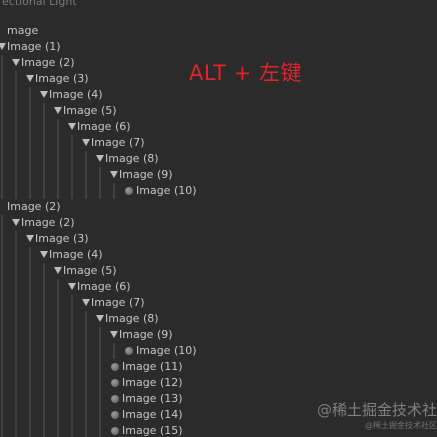 The height and width of the screenshot is (437, 437). What do you see at coordinates (218, 239) in the screenshot?
I see `hierarchy-item: Image (3)` at bounding box center [218, 239].